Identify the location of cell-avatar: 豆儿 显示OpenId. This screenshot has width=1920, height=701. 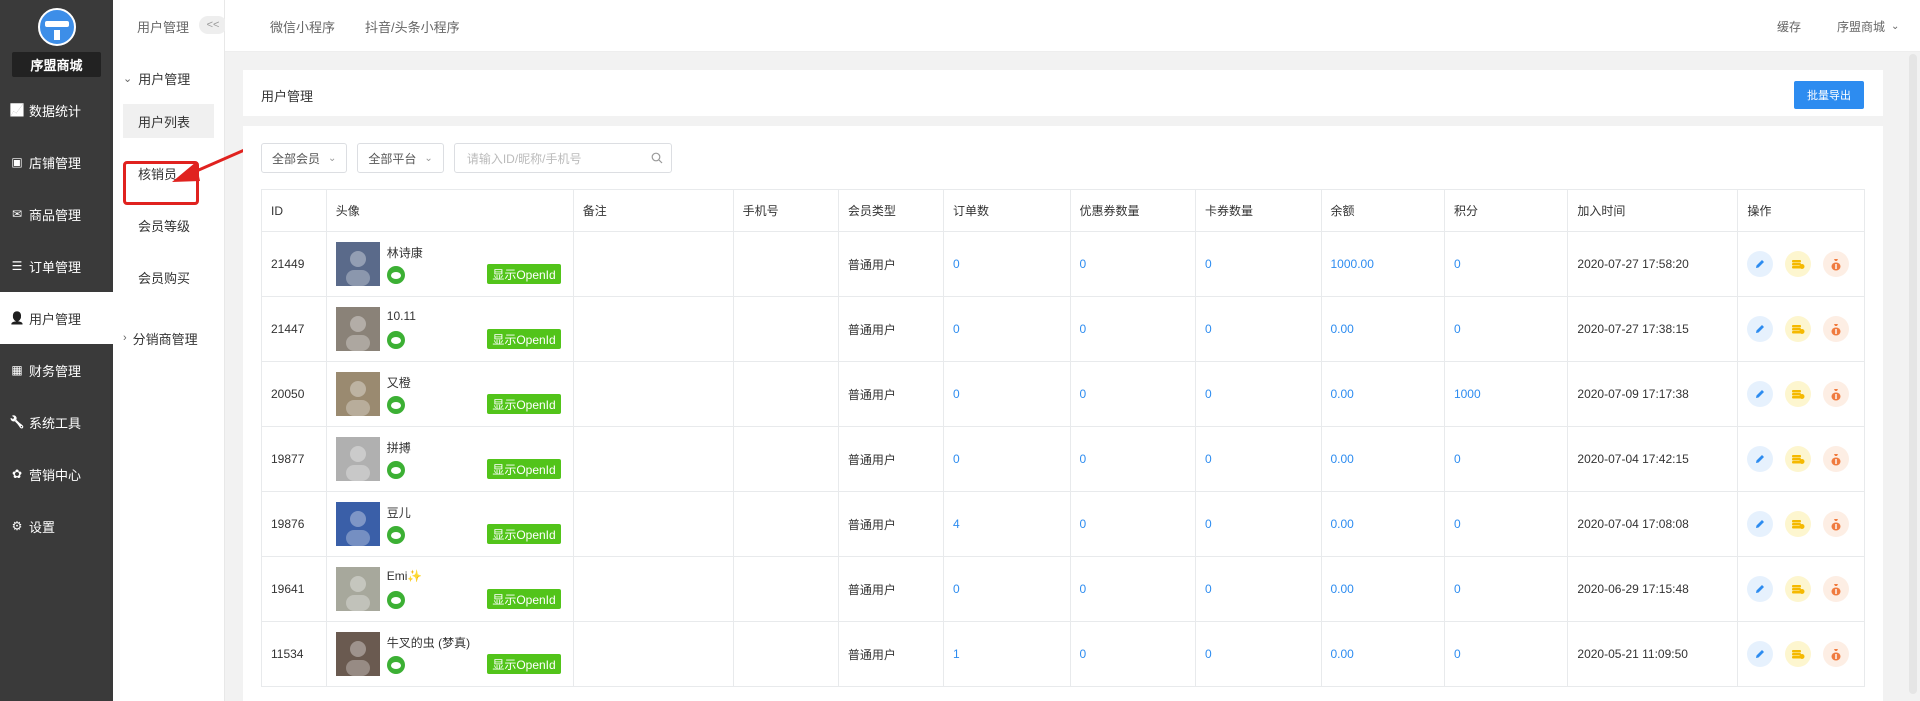
(449, 524).